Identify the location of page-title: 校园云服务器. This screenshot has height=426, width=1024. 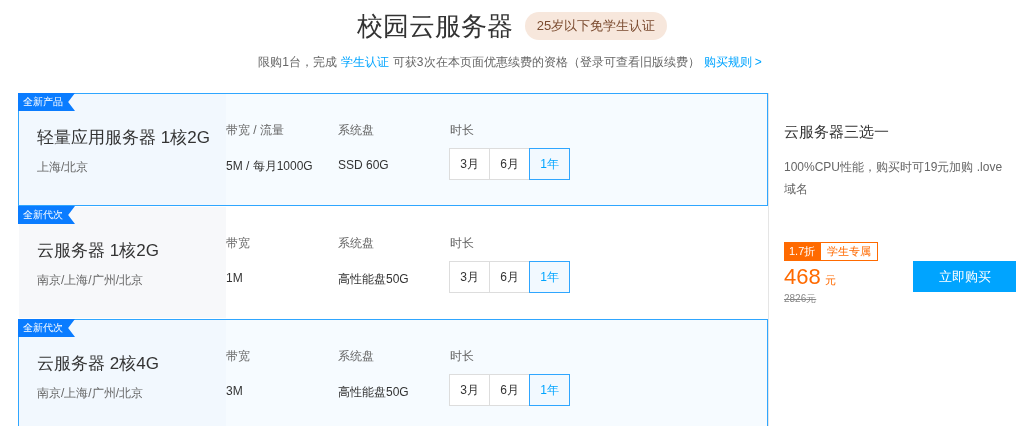
(434, 26).